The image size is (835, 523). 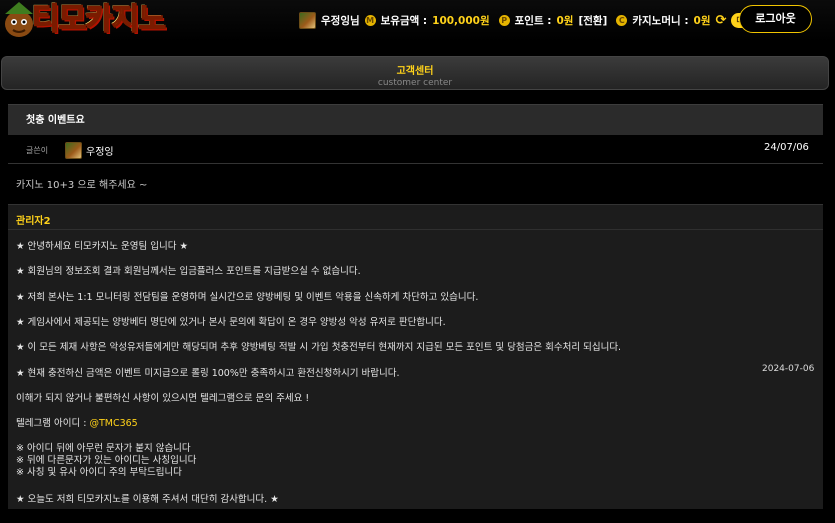 What do you see at coordinates (82, 185) in the screenshot?
I see `post-body: 카지노 10+3 으로 해주세요 ~` at bounding box center [82, 185].